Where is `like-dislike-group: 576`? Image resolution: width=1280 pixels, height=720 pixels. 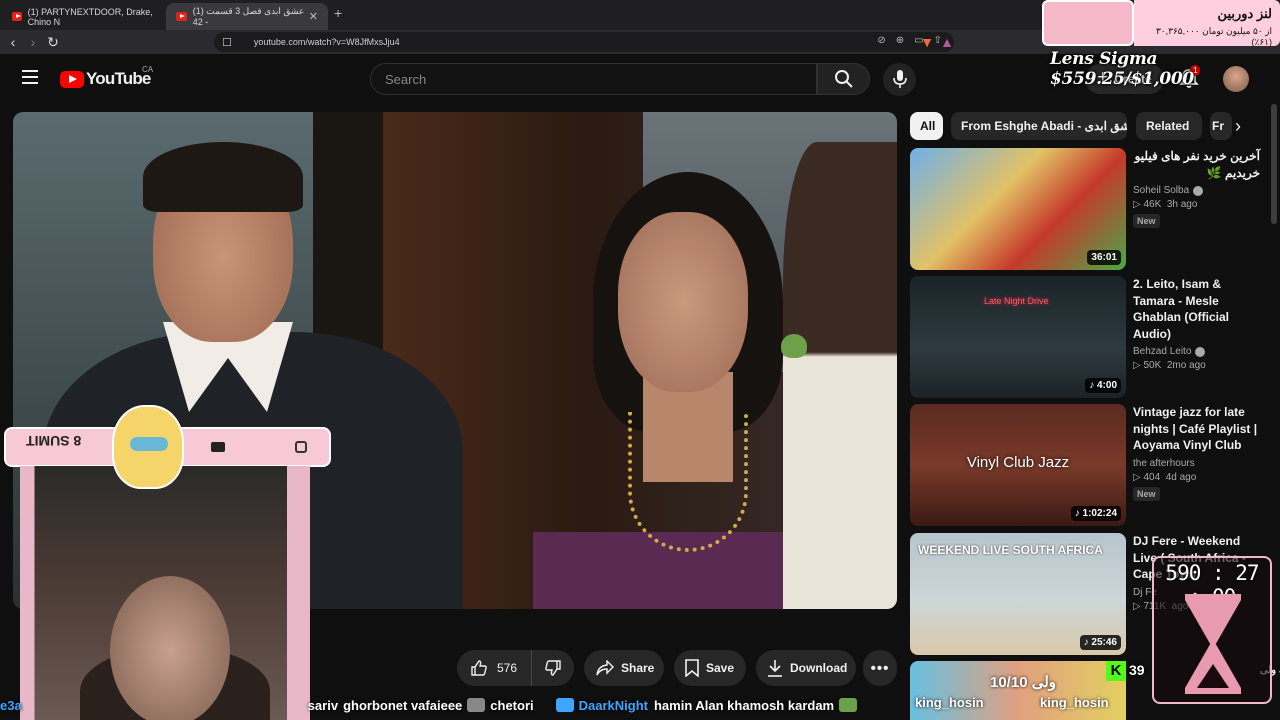
like-dislike-group: 576 is located at coordinates (515, 668).